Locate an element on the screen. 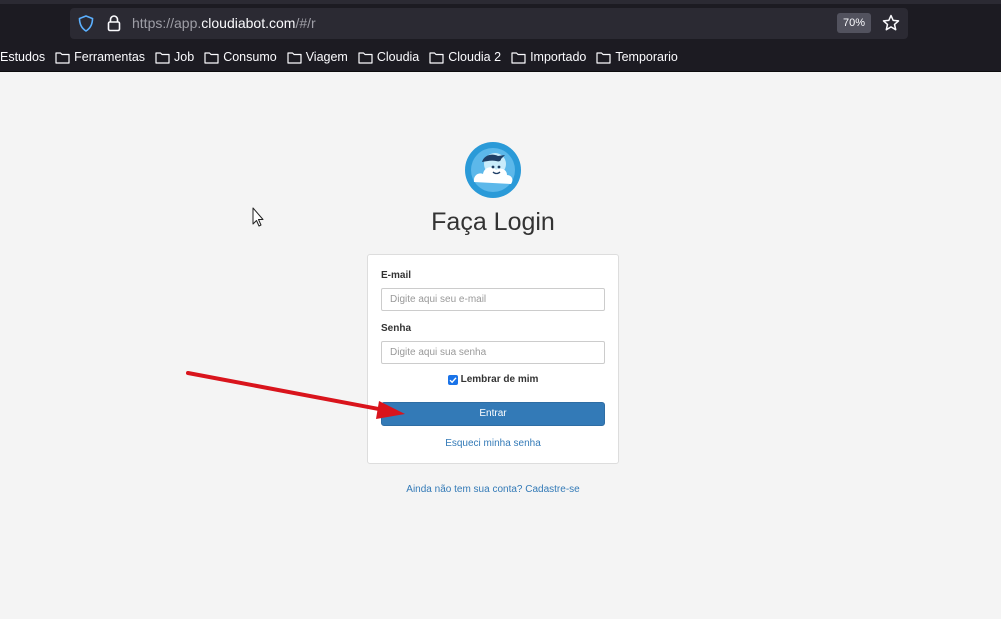 The width and height of the screenshot is (1001, 619). bookmark-item: Job is located at coordinates (174, 57).